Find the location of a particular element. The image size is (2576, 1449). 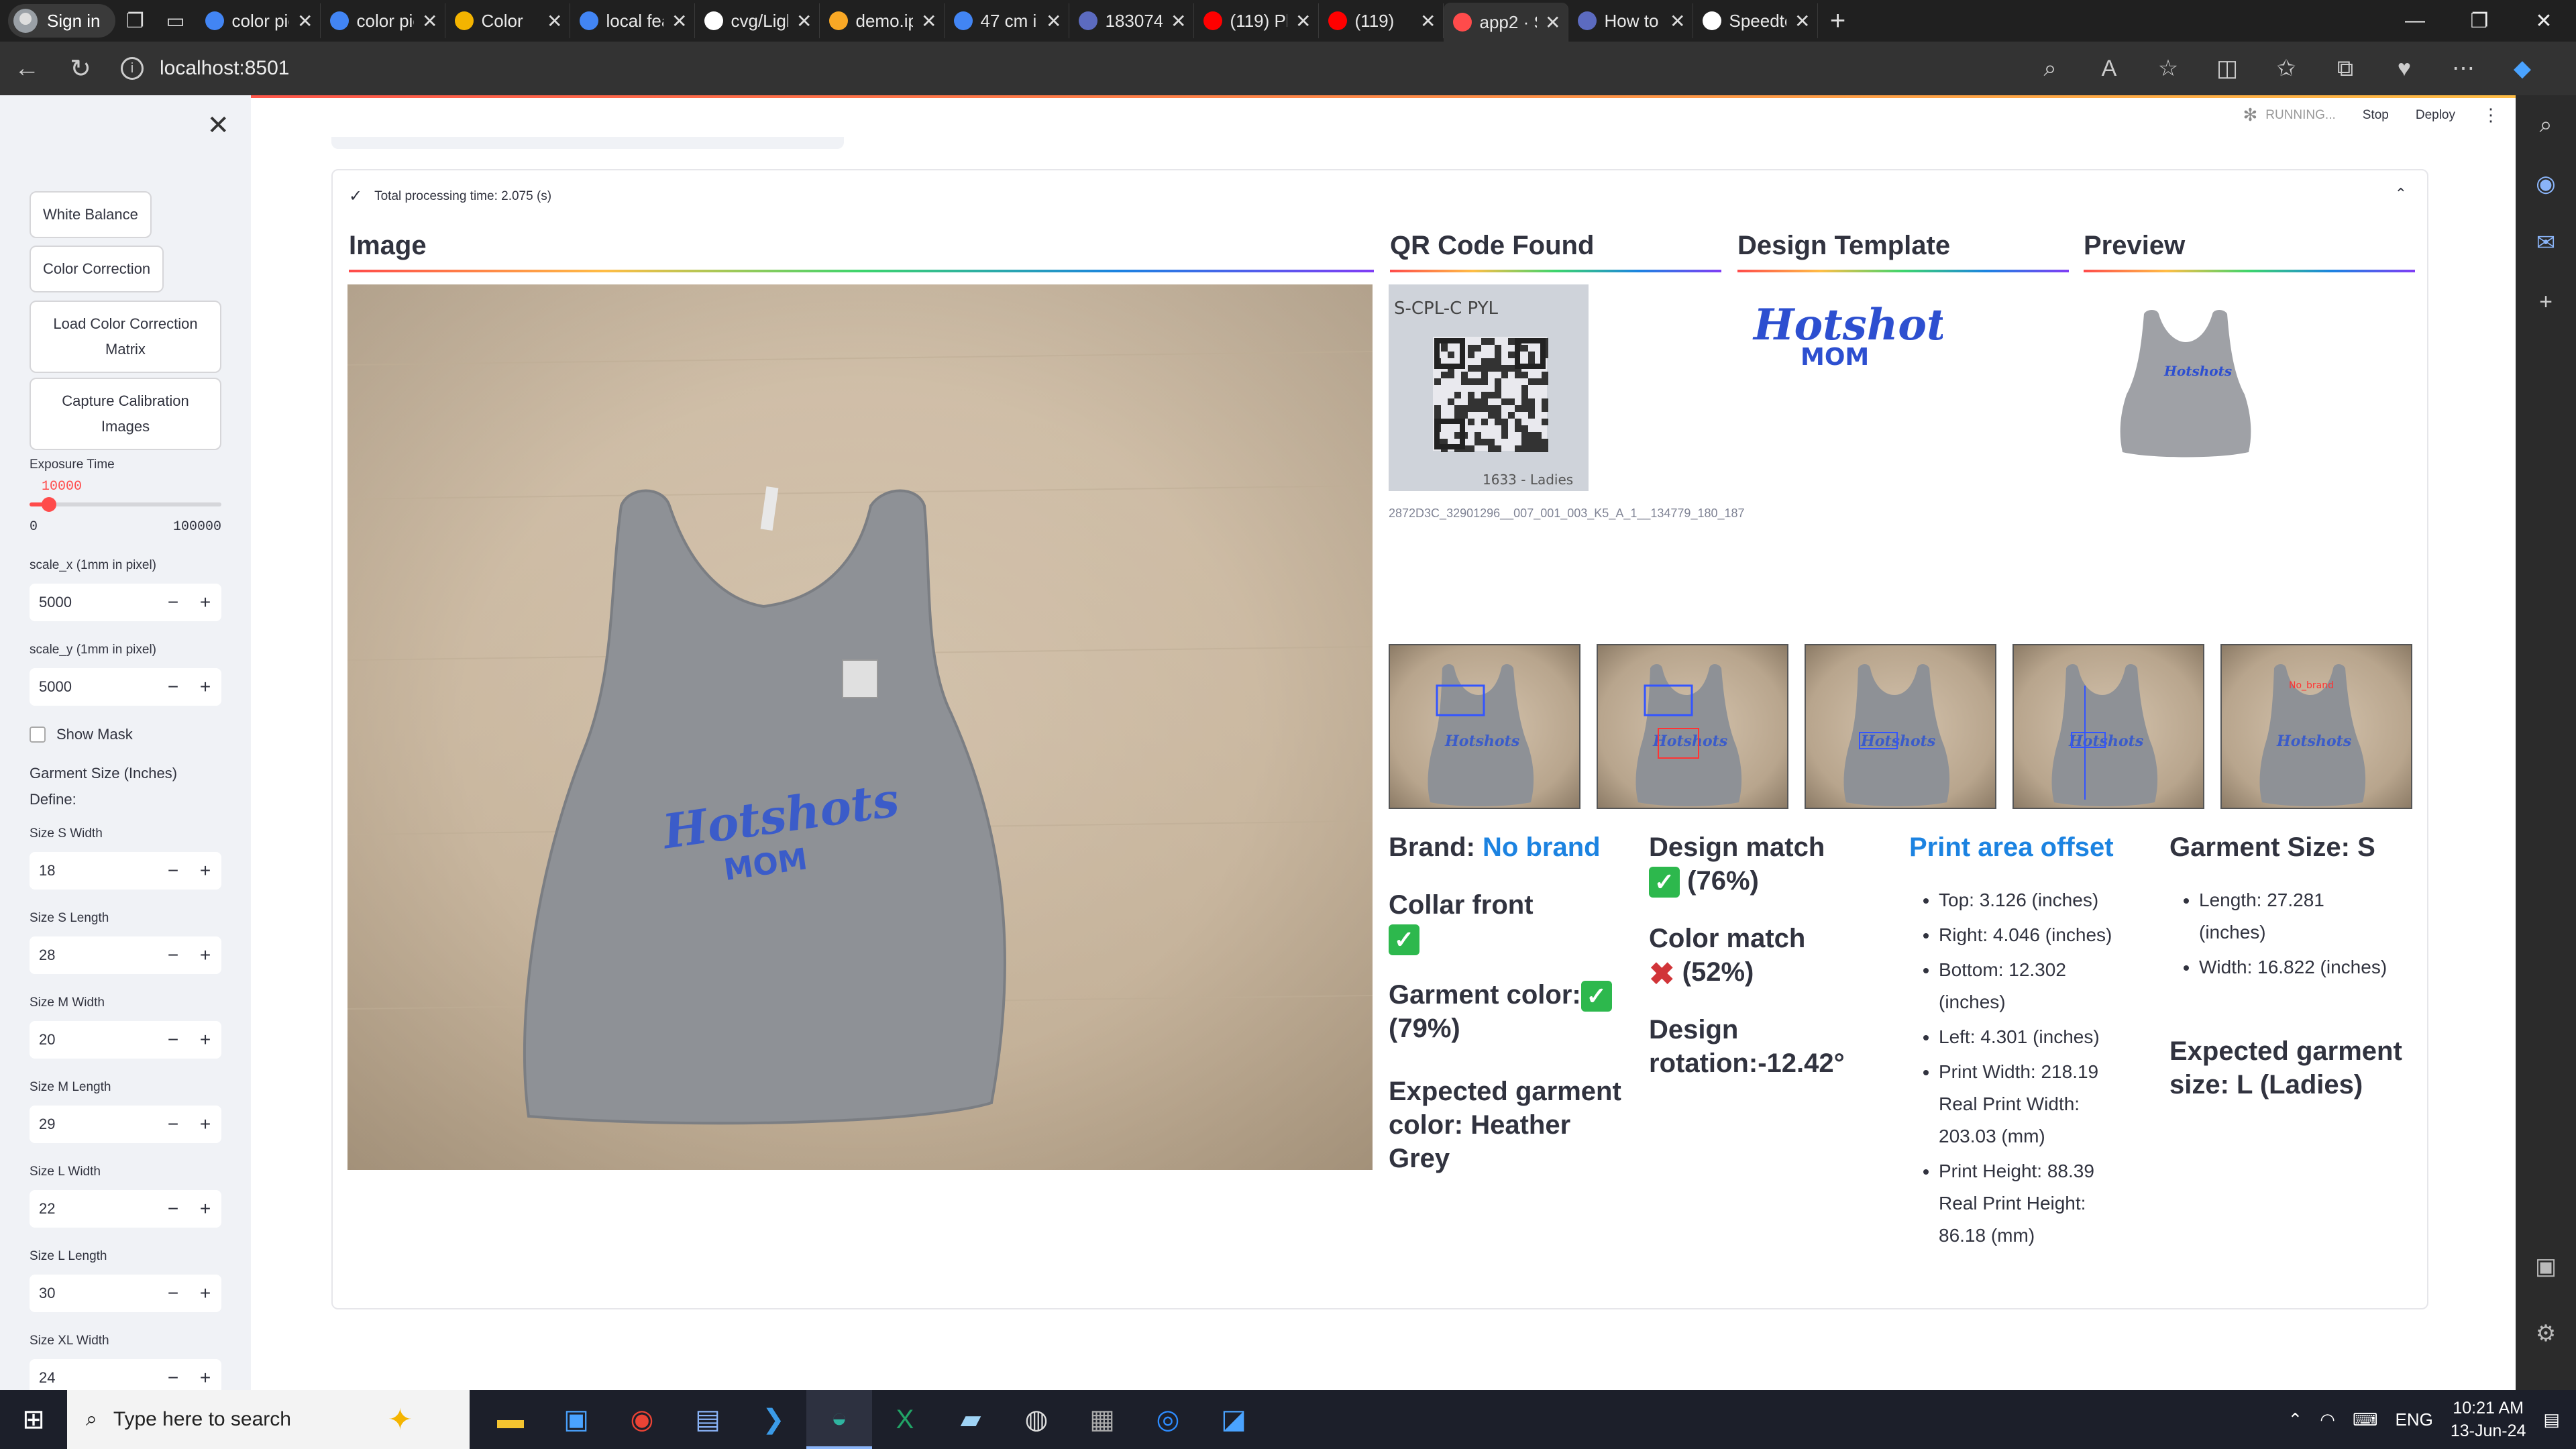

scale-x-decrement: − is located at coordinates (173, 602).